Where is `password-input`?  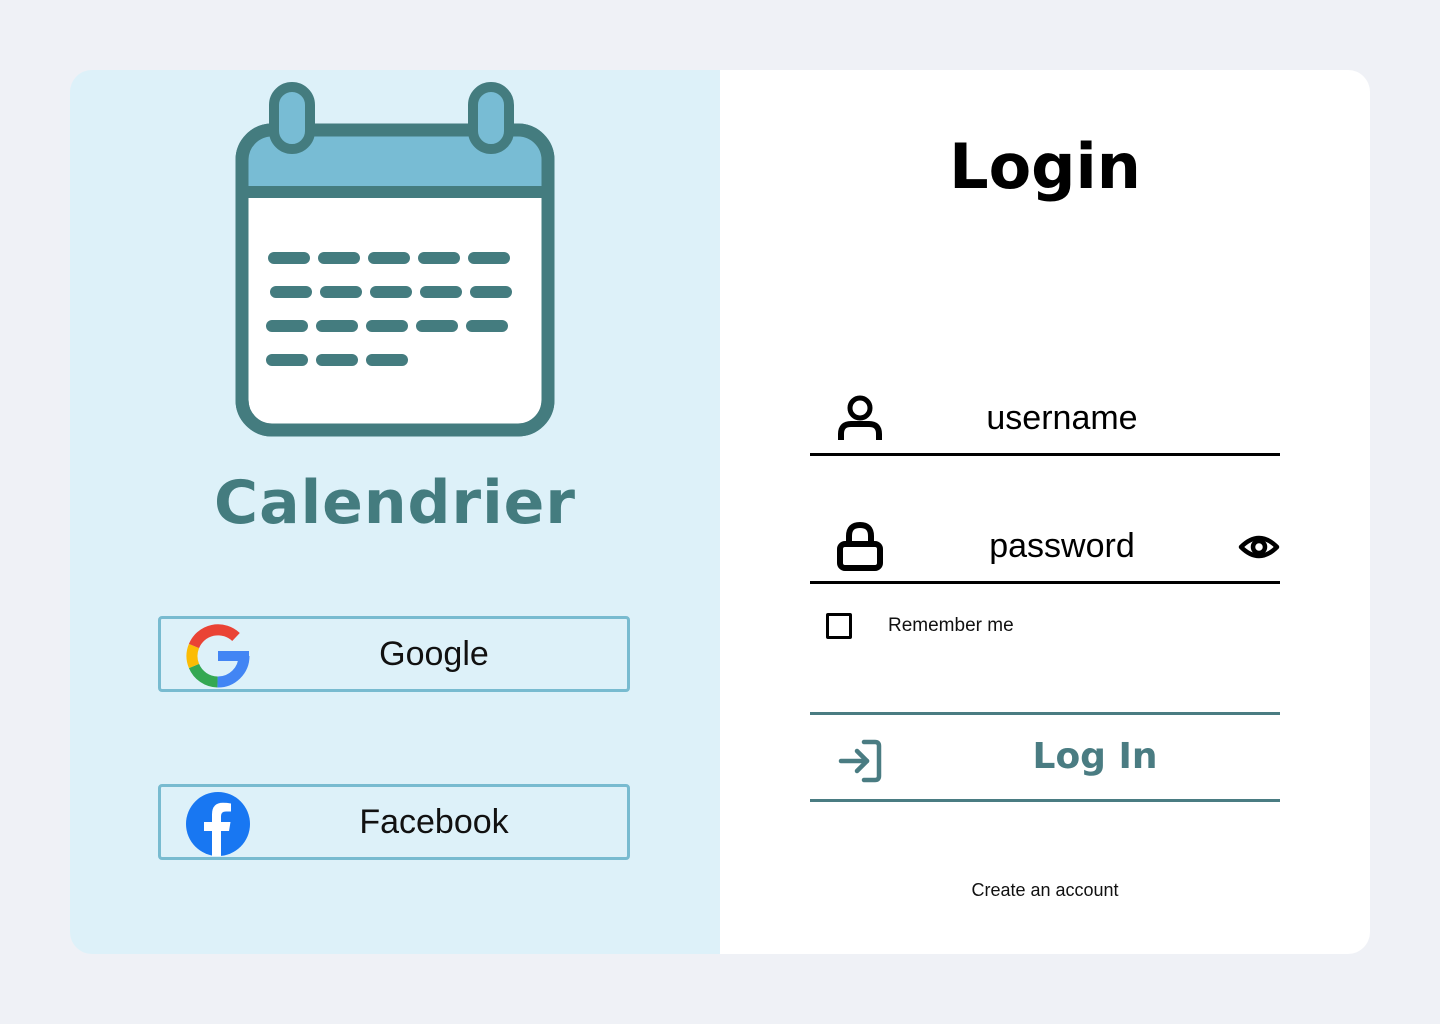
password-input is located at coordinates (1062, 546).